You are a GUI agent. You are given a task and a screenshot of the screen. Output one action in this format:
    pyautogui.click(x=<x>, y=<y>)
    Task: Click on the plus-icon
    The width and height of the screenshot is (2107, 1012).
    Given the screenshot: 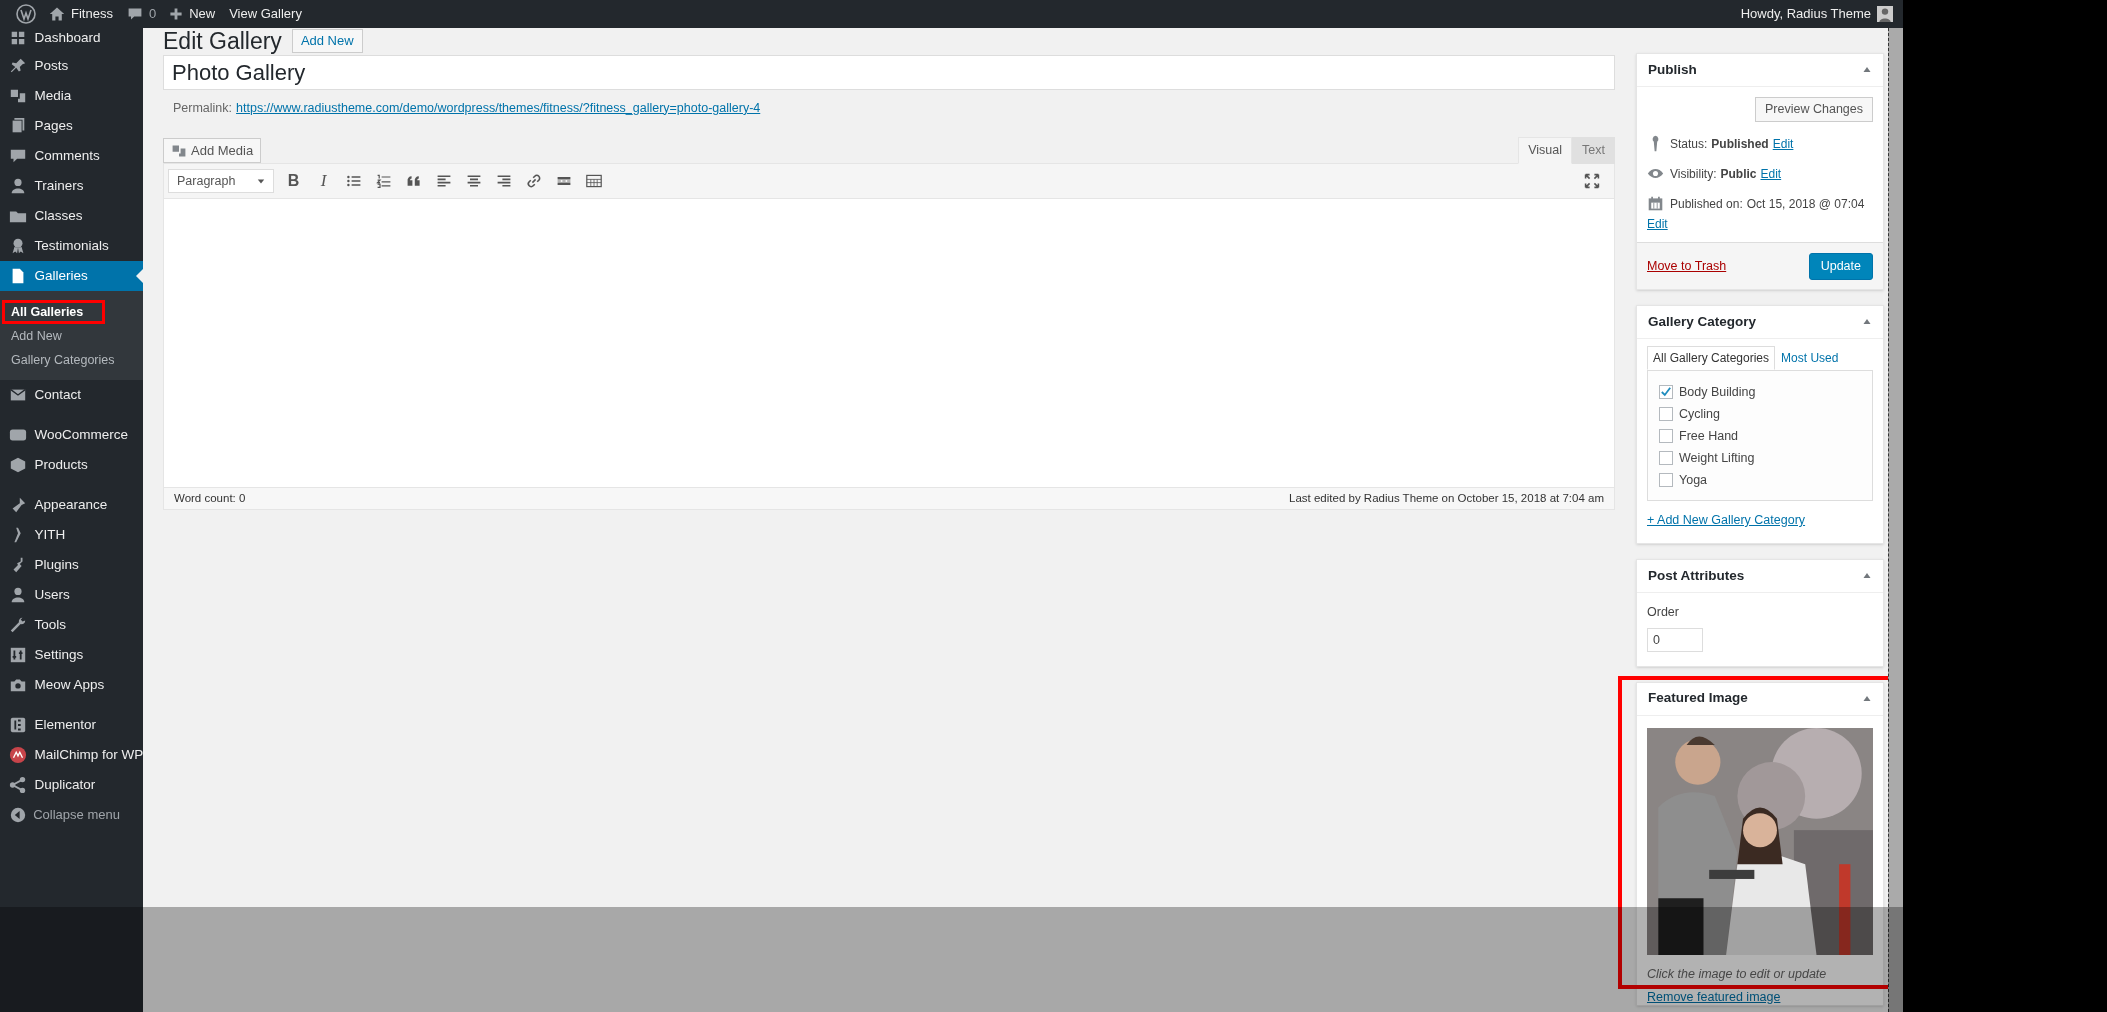 What is the action you would take?
    pyautogui.click(x=176, y=14)
    